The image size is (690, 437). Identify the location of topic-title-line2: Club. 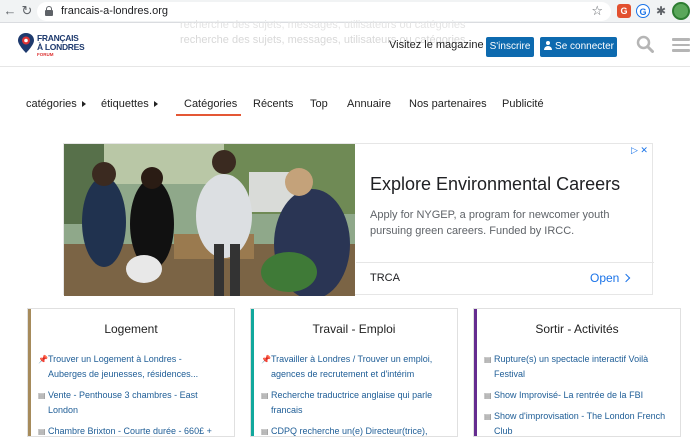
(503, 431).